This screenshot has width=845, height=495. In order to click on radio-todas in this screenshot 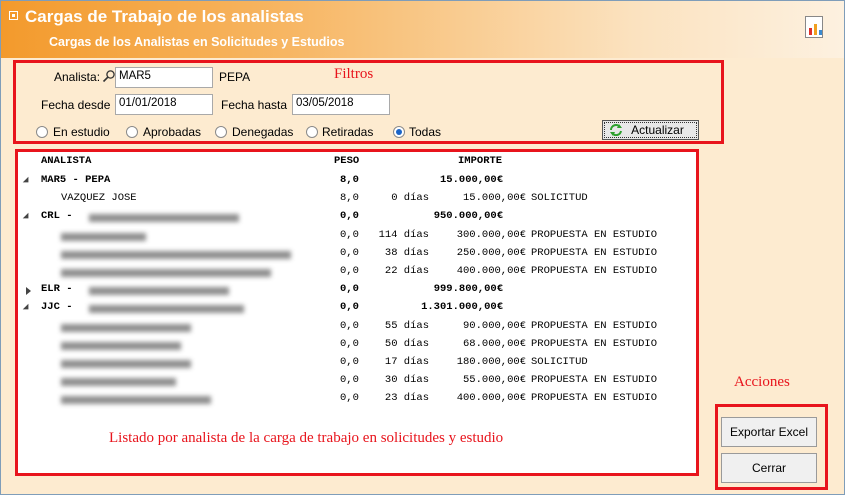, I will do `click(399, 132)`.